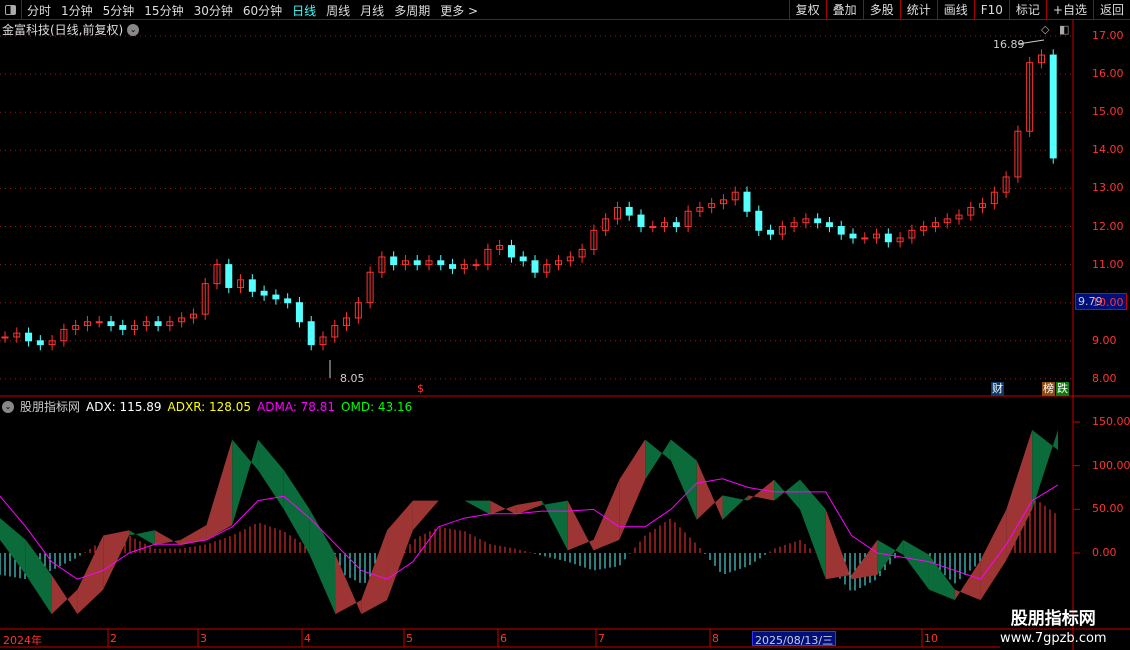 This screenshot has height=650, width=1130. I want to click on watermark-url: www.7gpzb.com, so click(1053, 638).